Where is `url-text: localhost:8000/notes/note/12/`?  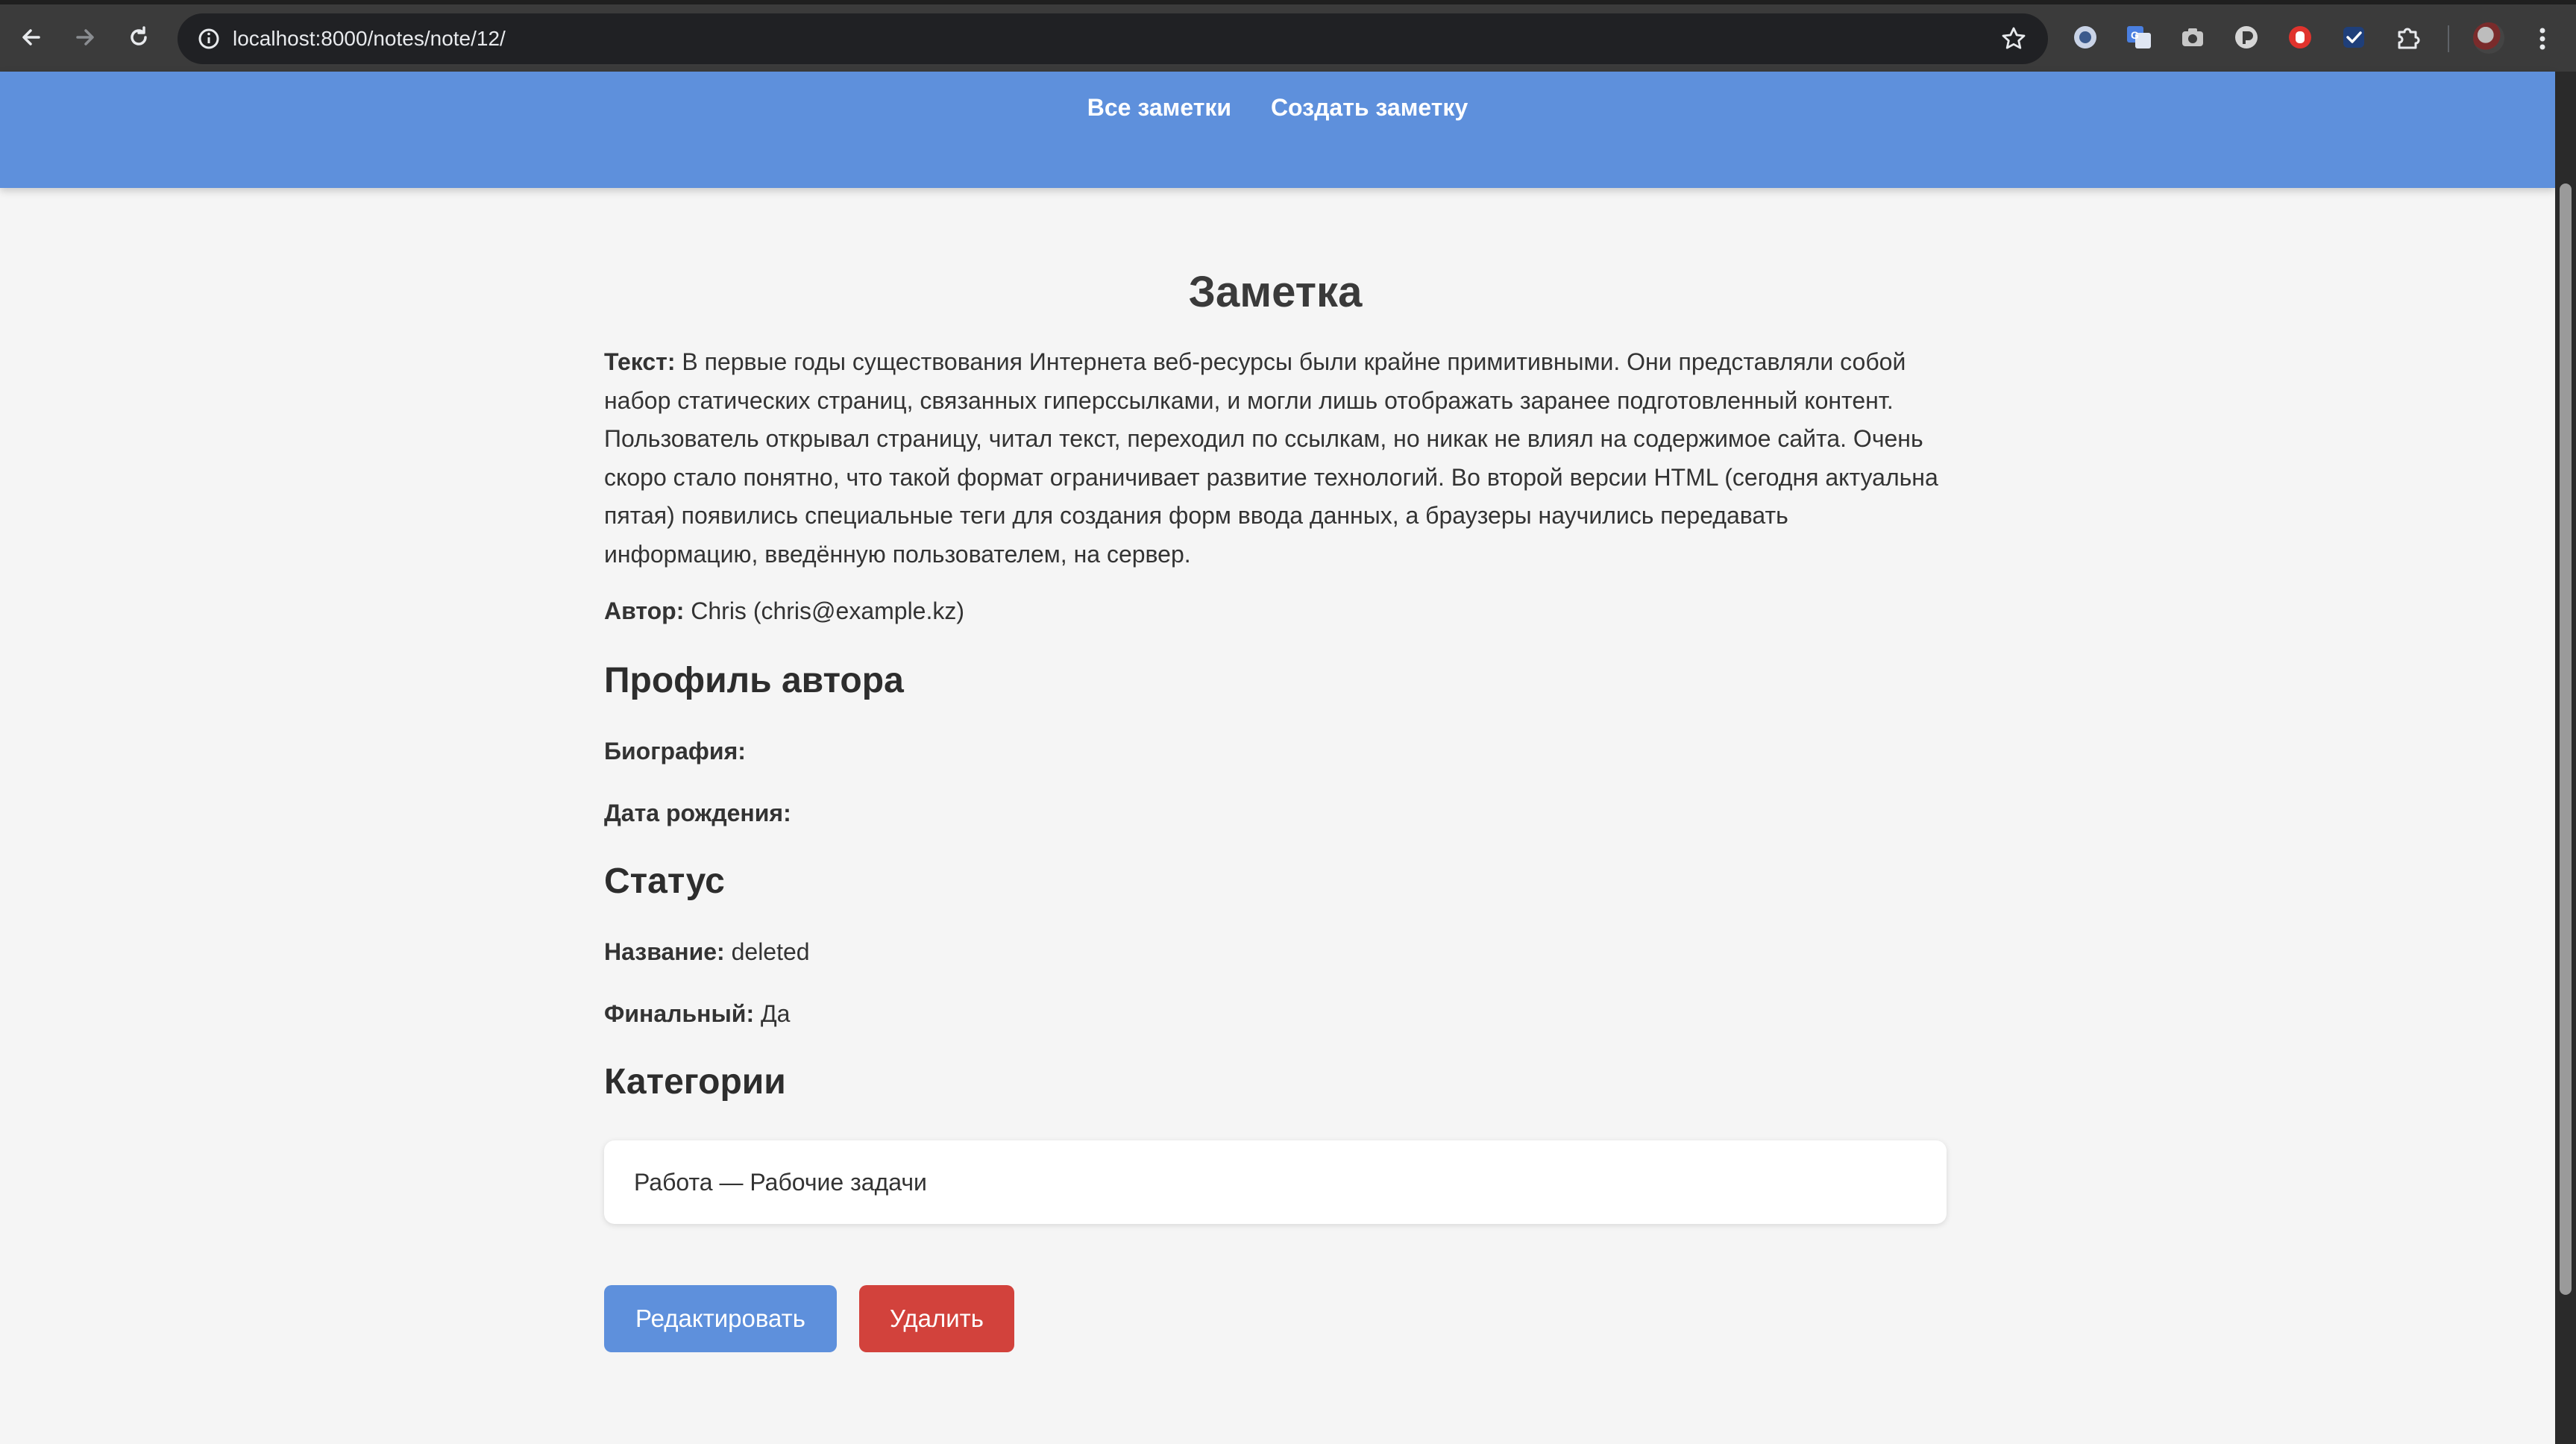
url-text: localhost:8000/notes/note/12/ is located at coordinates (369, 39).